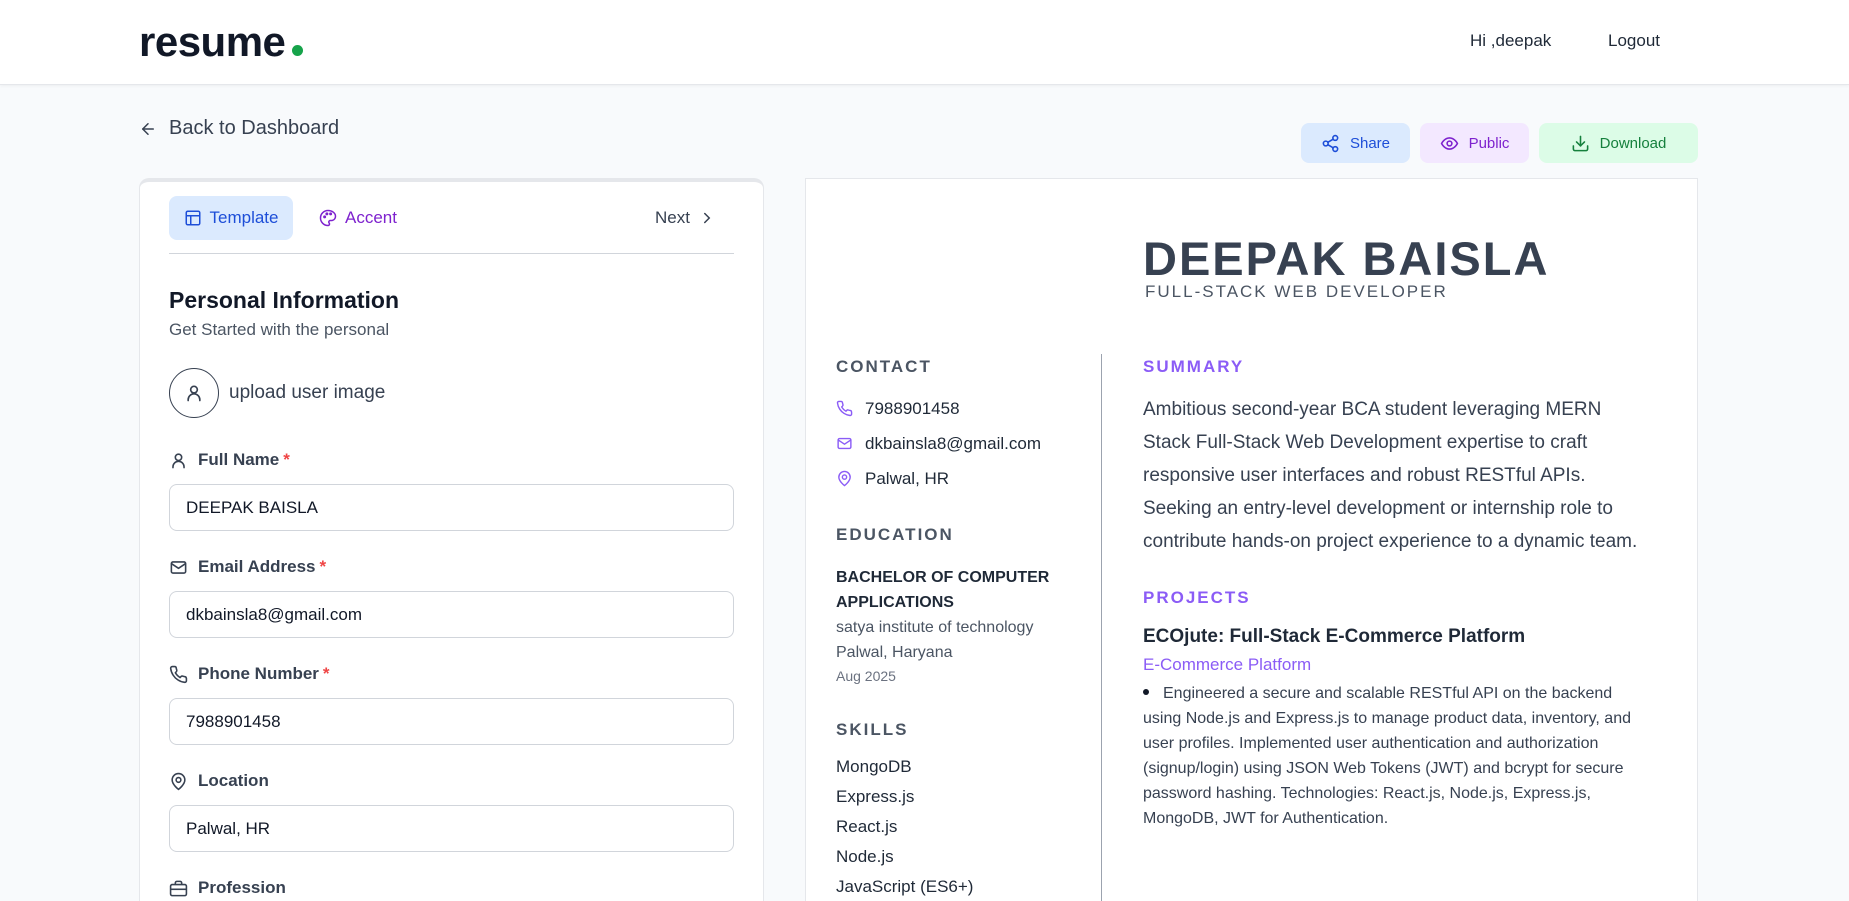 This screenshot has width=1849, height=901. Describe the element at coordinates (242, 887) in the screenshot. I see `profession-label-text: Profession` at that location.